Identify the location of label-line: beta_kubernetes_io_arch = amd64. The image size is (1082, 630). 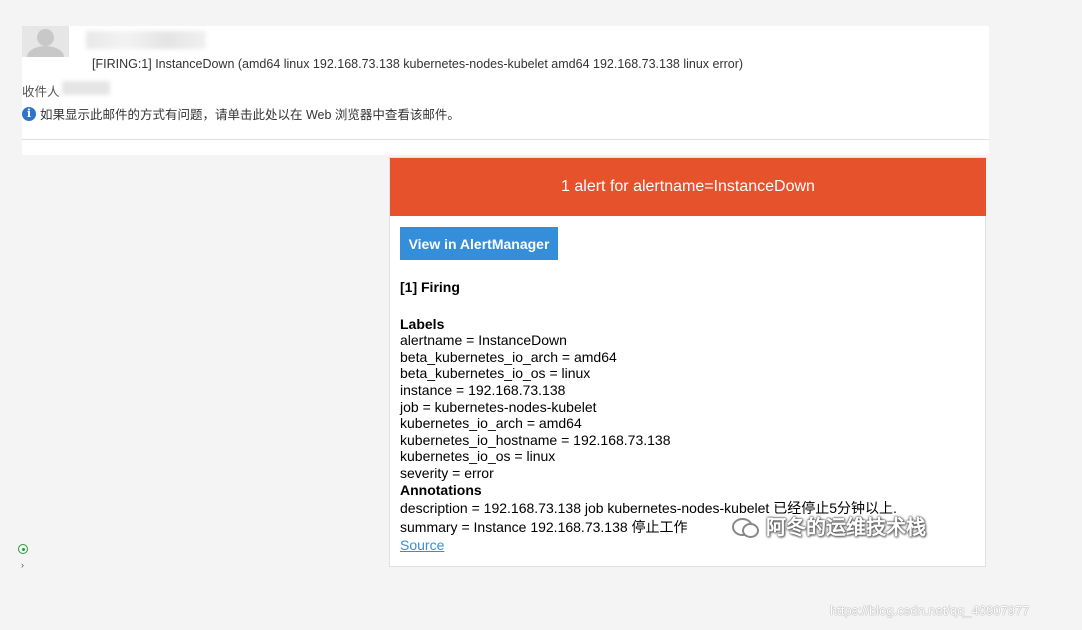
(508, 356).